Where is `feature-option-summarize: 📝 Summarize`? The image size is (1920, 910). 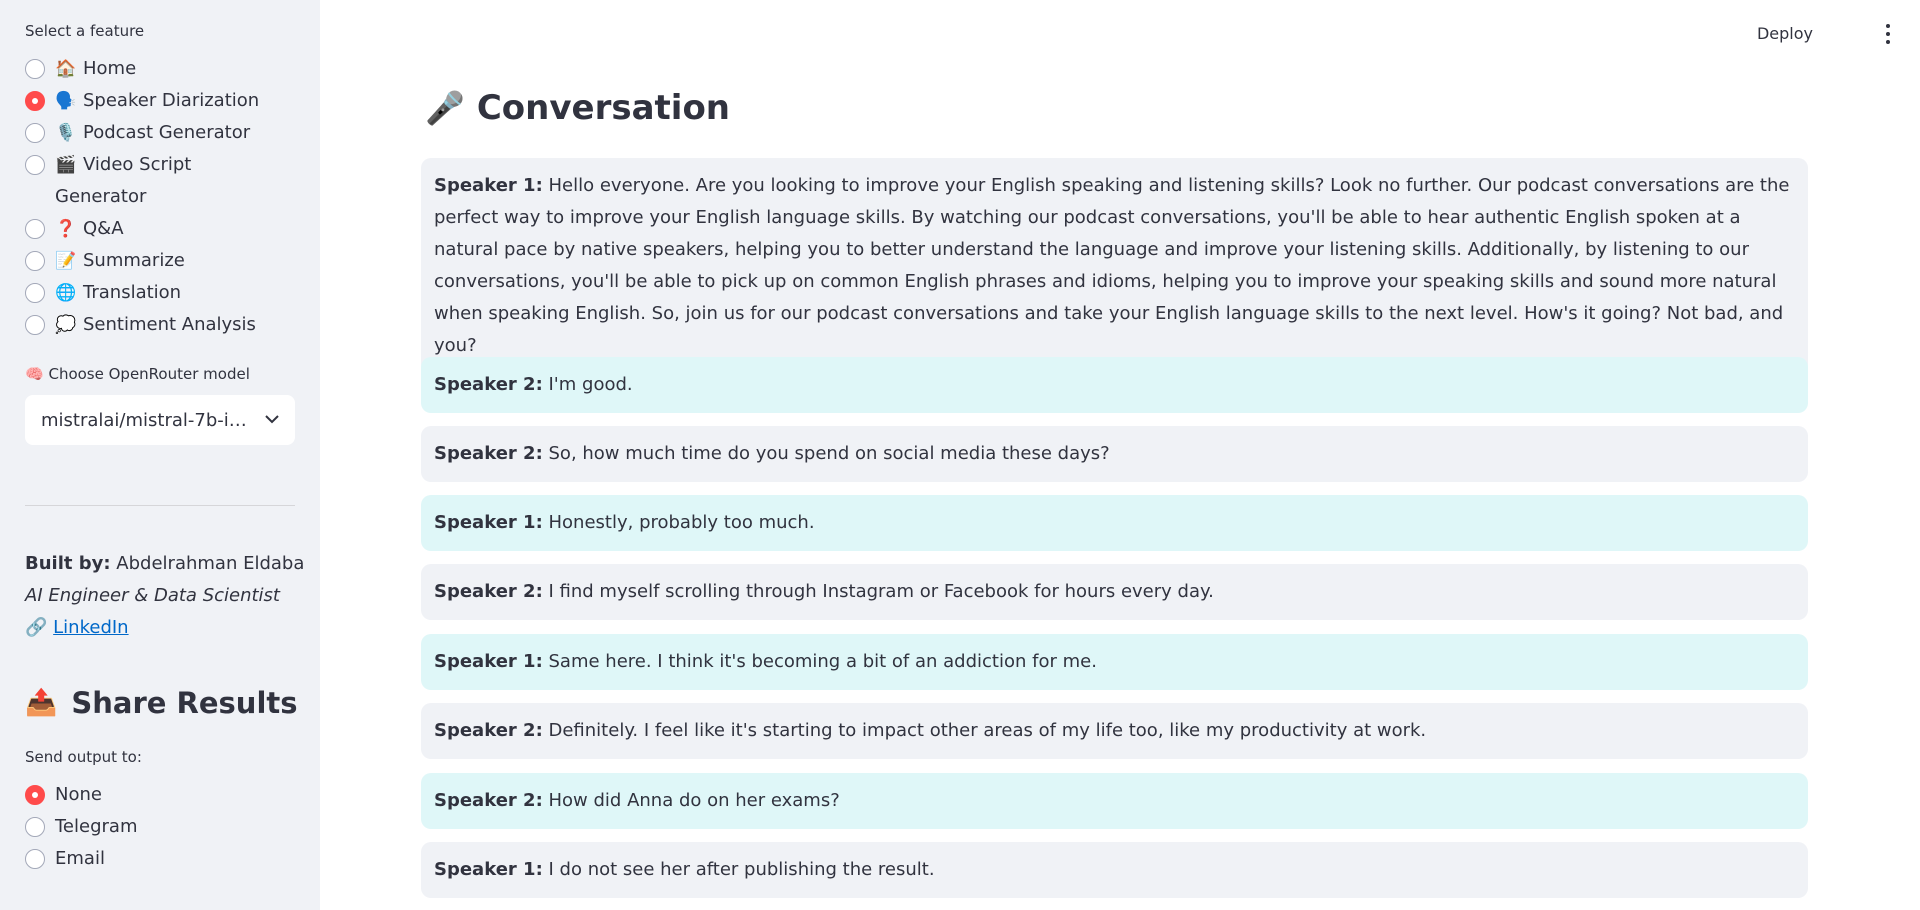
feature-option-summarize: 📝 Summarize is located at coordinates (105, 261).